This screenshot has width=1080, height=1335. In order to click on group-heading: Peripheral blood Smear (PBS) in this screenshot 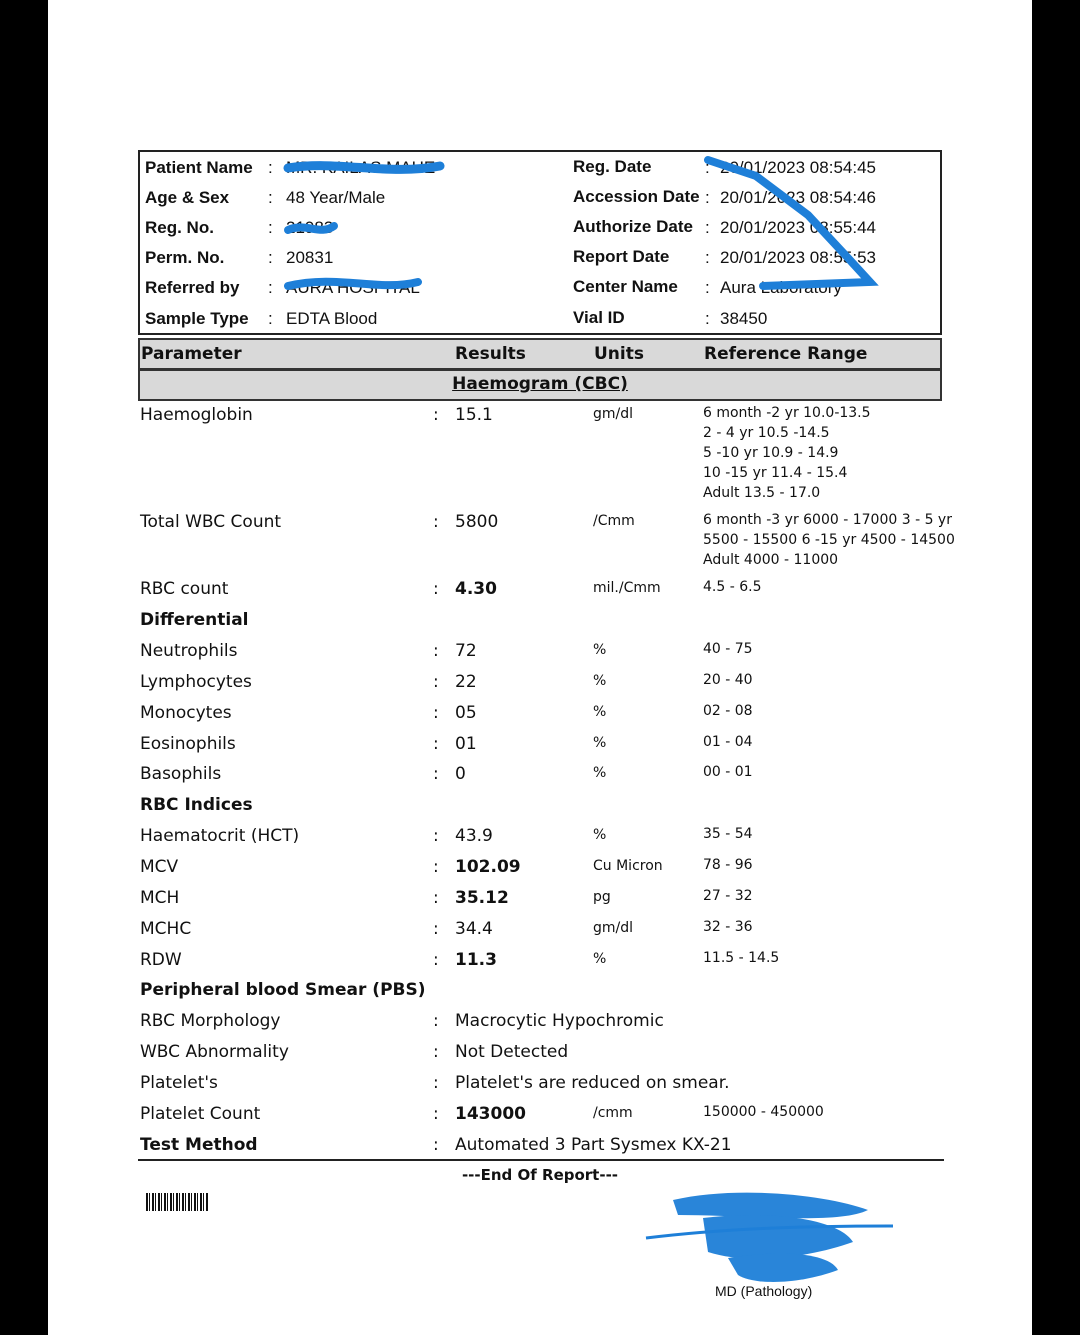, I will do `click(283, 990)`.